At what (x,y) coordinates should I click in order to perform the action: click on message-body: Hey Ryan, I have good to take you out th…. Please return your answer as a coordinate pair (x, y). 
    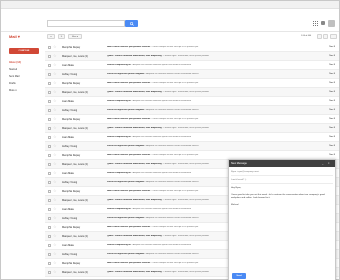
    Looking at the image, I should click on (282, 198).